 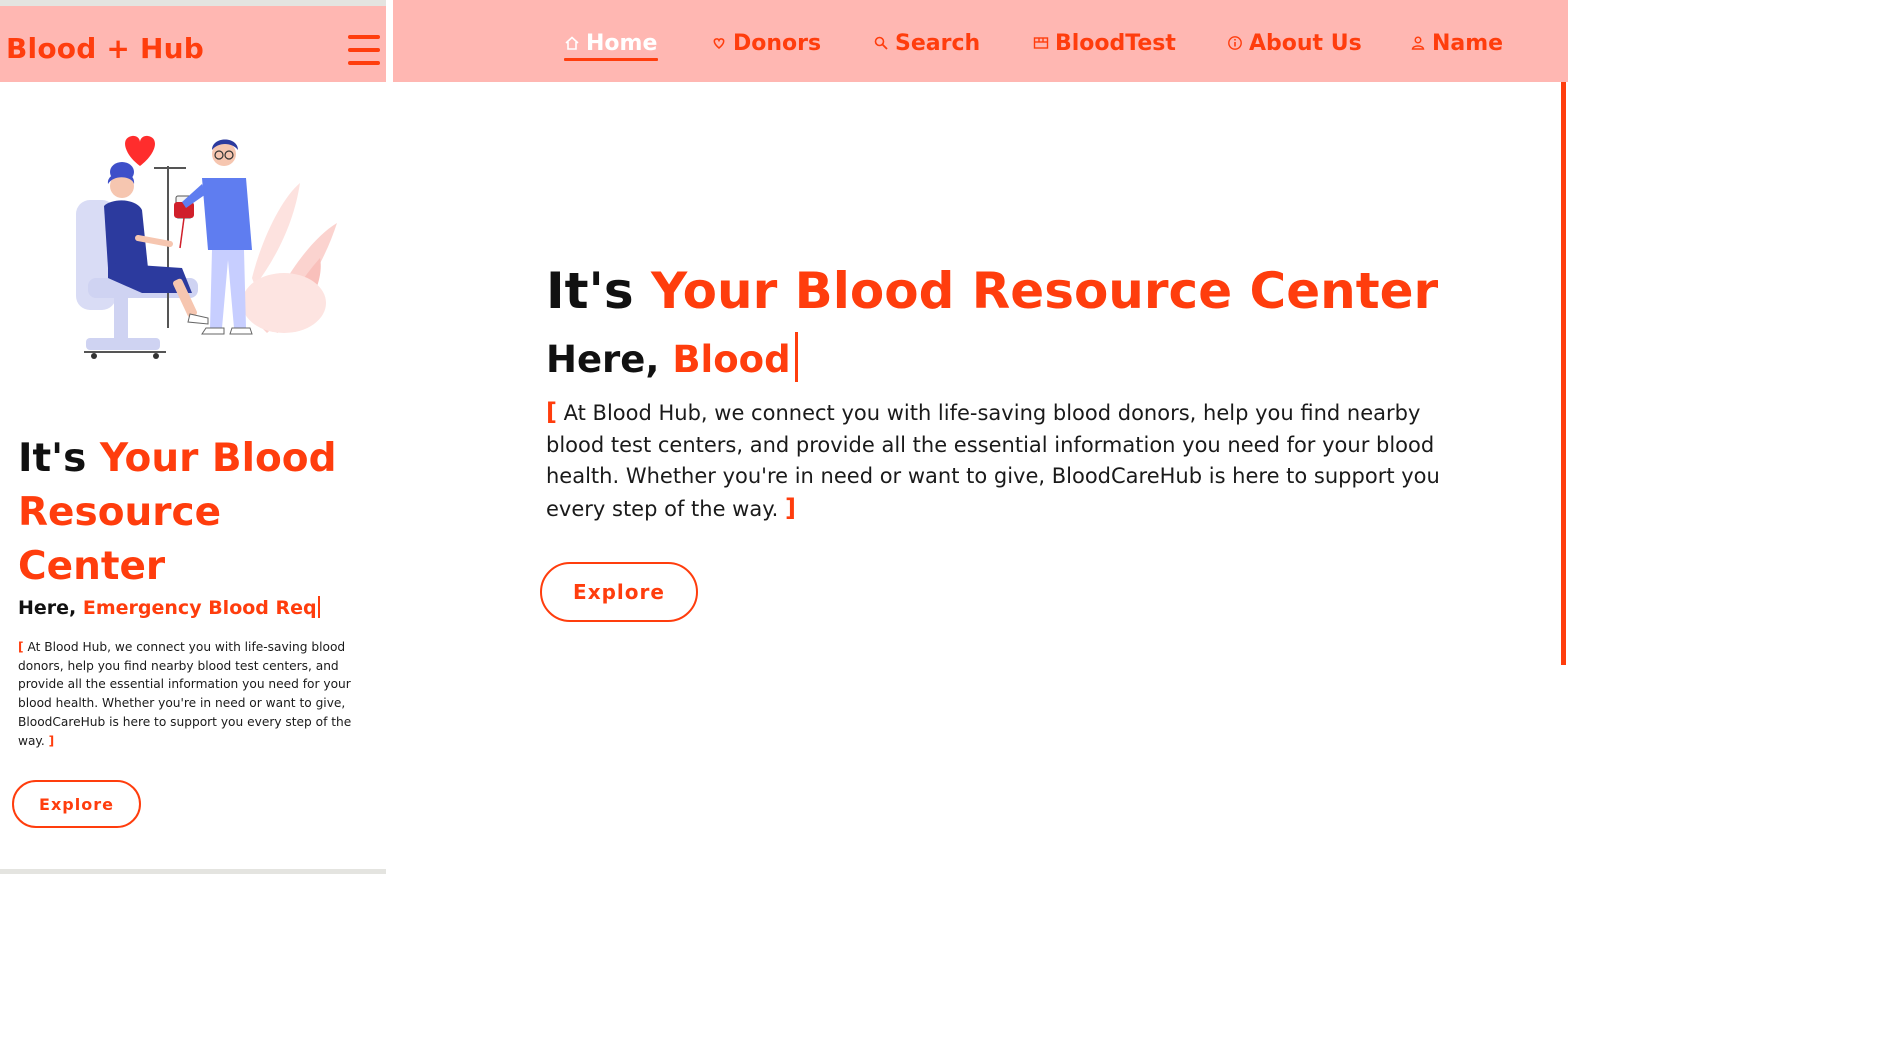 What do you see at coordinates (364, 50) in the screenshot?
I see `hamburger-menu-icon` at bounding box center [364, 50].